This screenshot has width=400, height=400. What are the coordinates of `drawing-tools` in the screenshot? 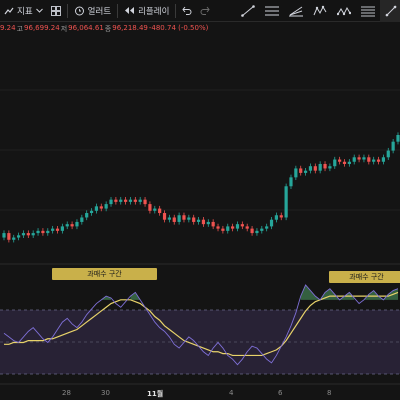 It's located at (318, 11).